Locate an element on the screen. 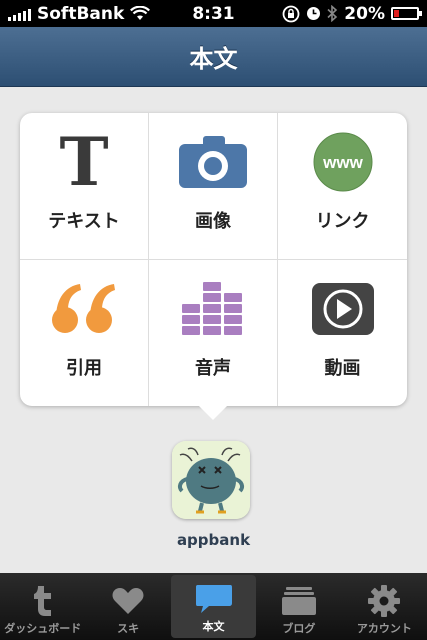 The image size is (427, 640). post-type-label: 音声 is located at coordinates (213, 368).